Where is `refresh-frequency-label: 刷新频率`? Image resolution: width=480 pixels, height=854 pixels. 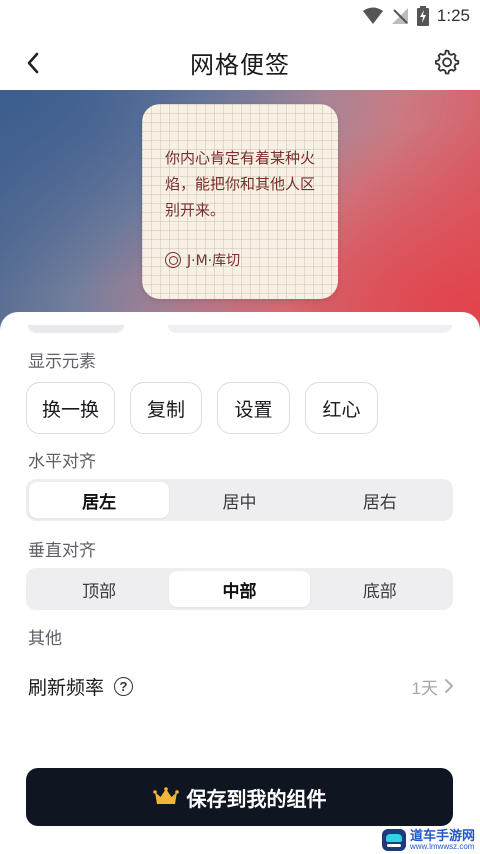
refresh-frequency-label: 刷新频率 is located at coordinates (66, 687).